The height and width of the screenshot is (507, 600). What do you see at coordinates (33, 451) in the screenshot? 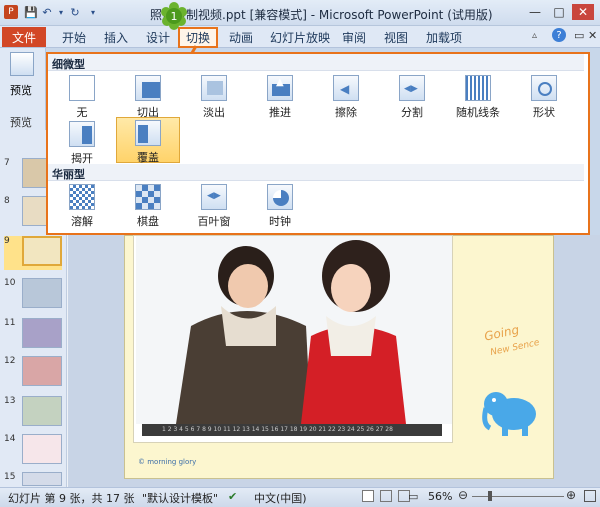
I see `thumbnail-14: 14` at bounding box center [33, 451].